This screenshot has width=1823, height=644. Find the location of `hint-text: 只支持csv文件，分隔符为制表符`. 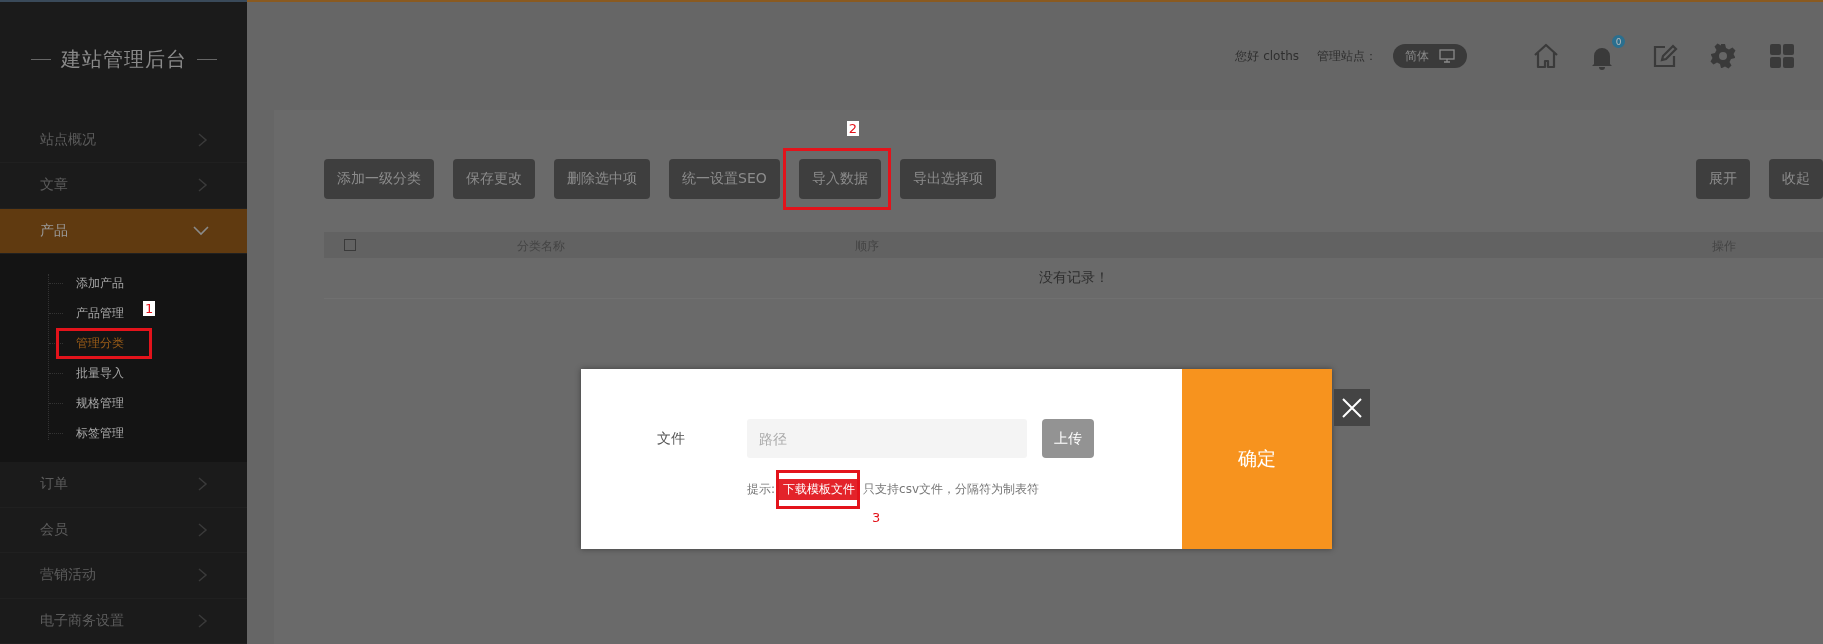

hint-text: 只支持csv文件，分隔符为制表符 is located at coordinates (951, 489).